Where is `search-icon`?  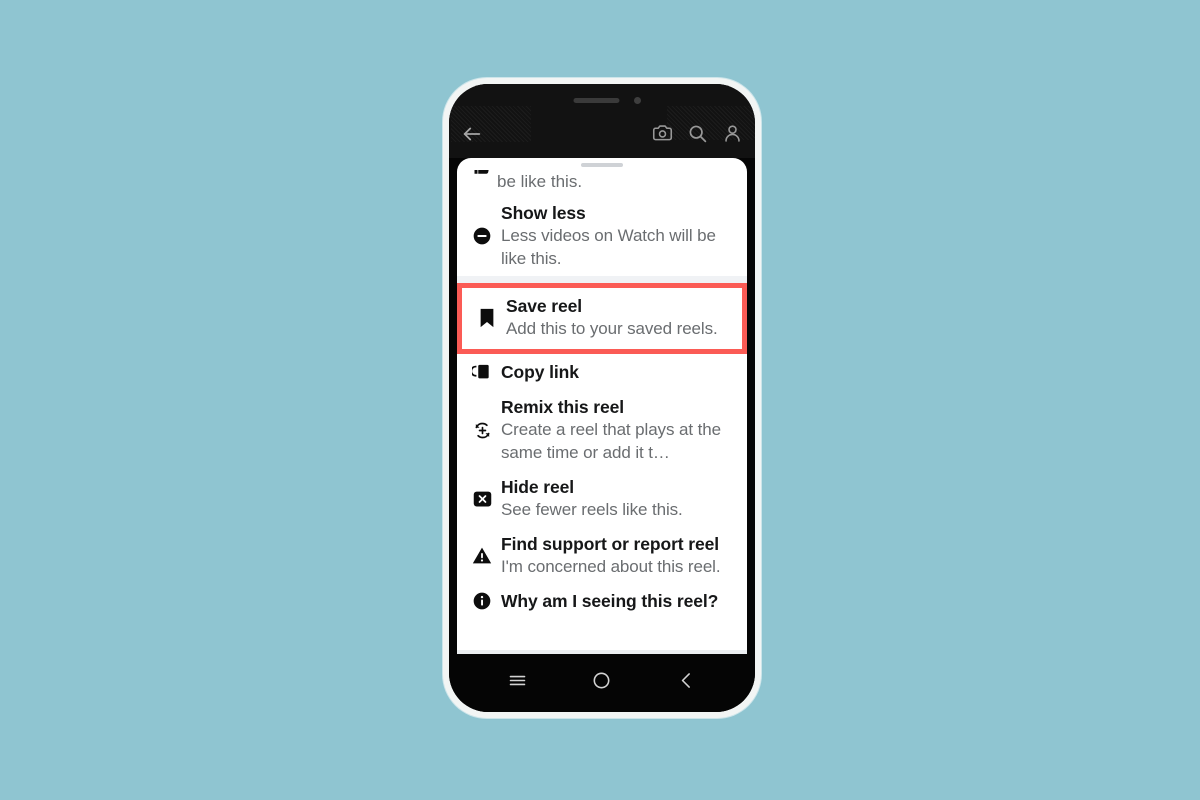
search-icon is located at coordinates (697, 136).